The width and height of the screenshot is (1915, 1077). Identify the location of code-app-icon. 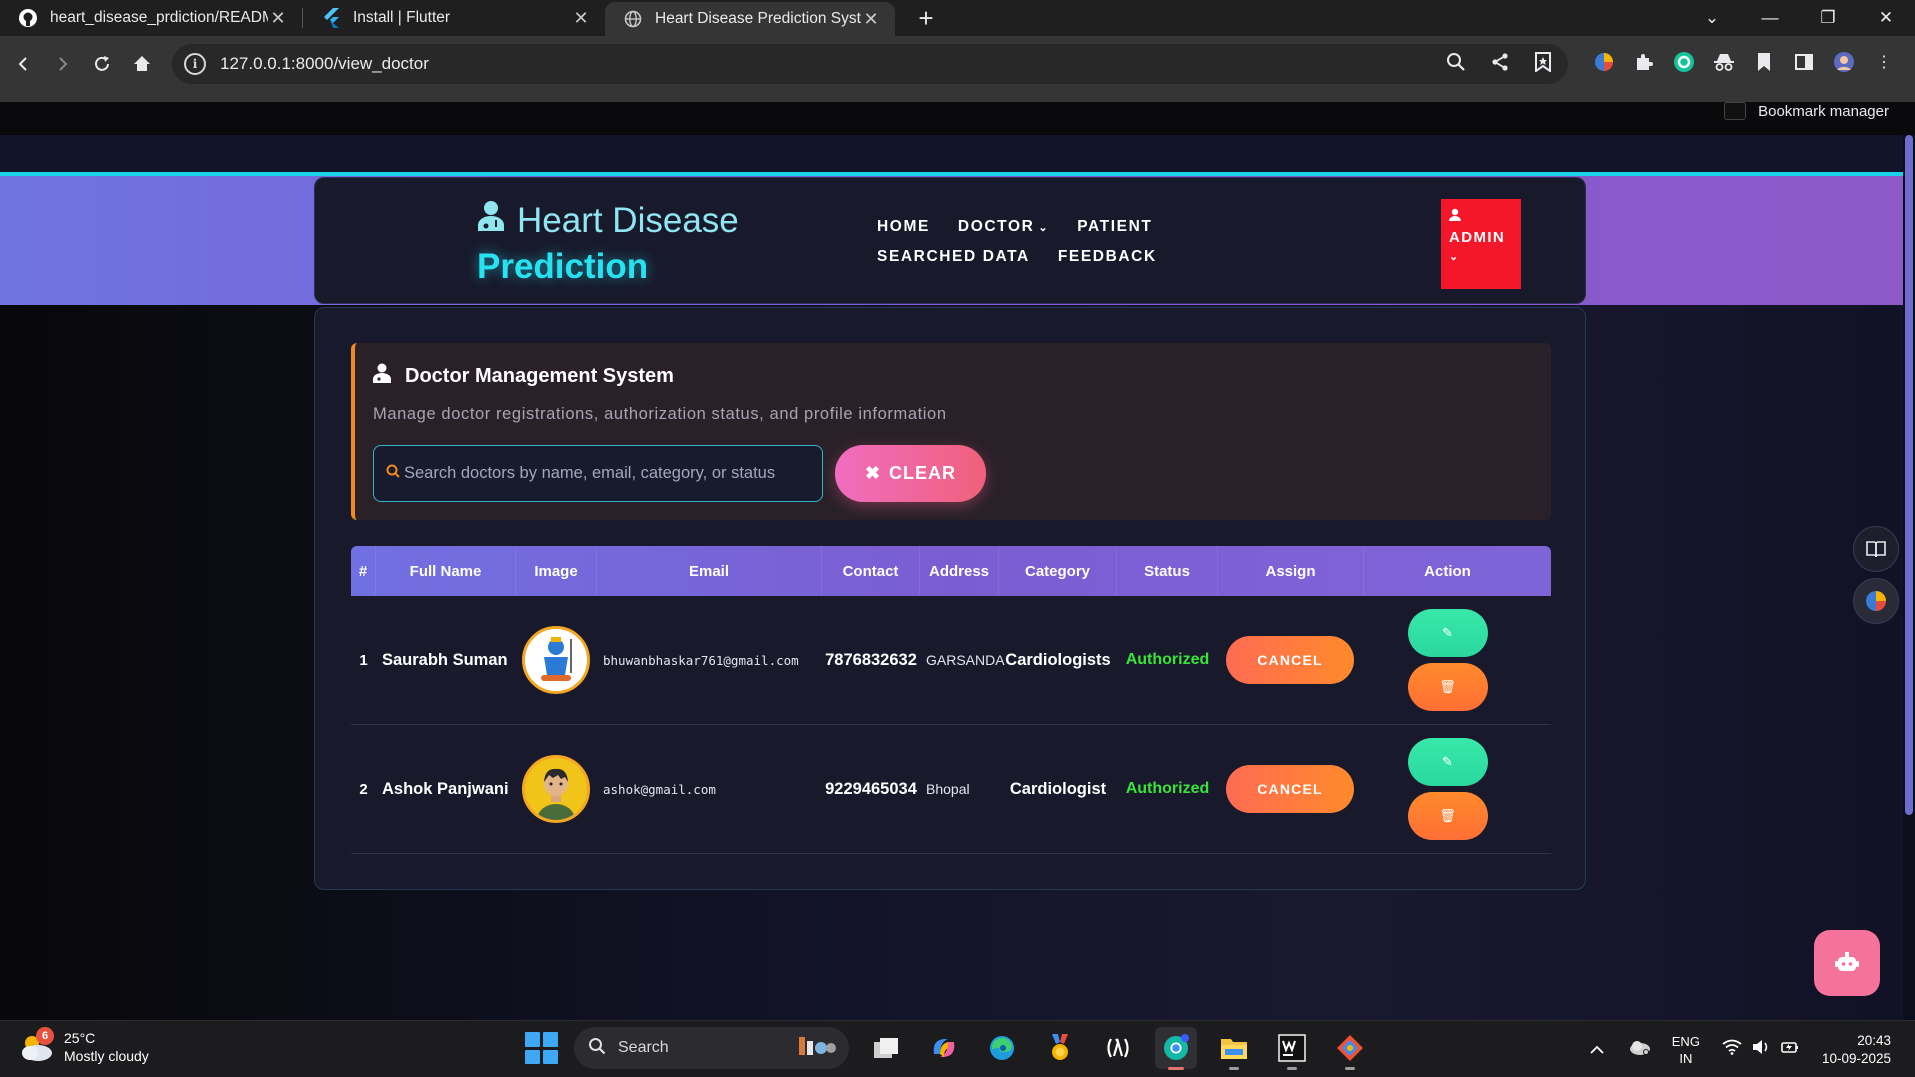
(1118, 1048).